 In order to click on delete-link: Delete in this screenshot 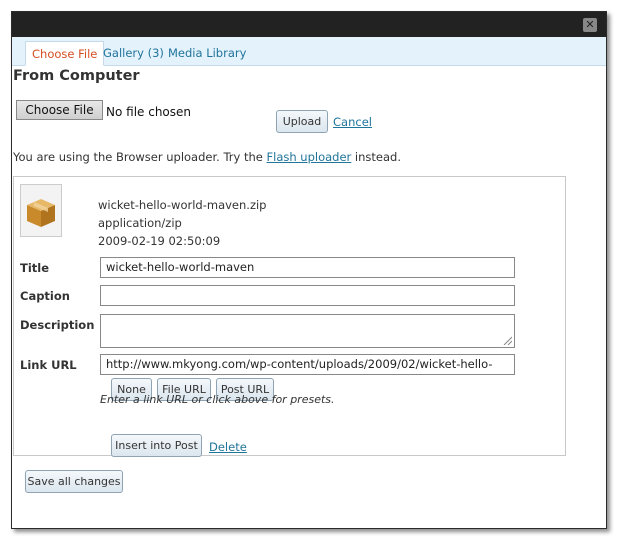, I will do `click(228, 447)`.